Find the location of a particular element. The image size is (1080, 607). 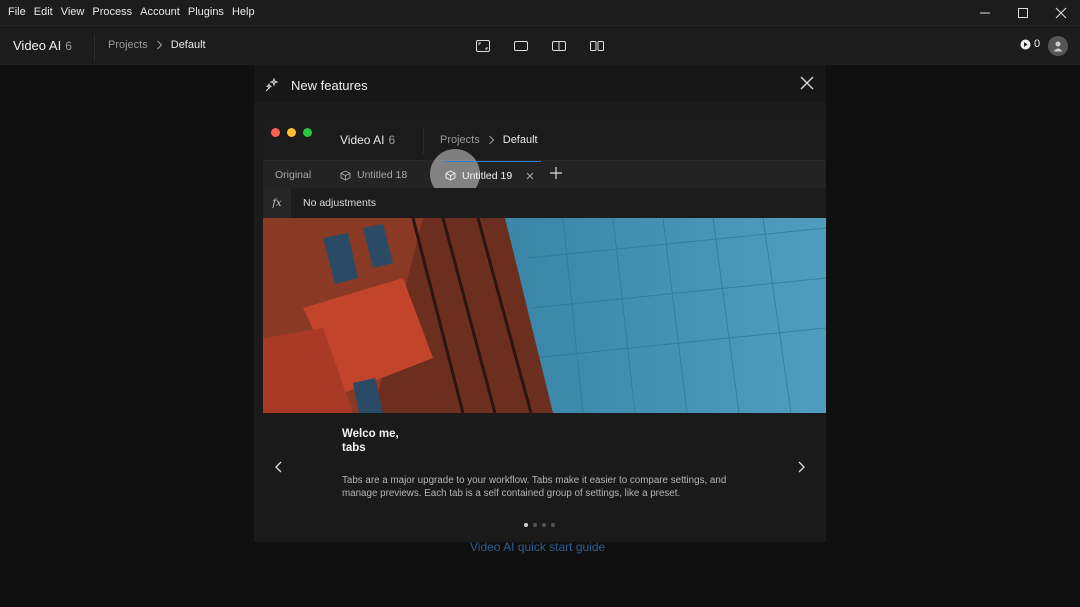

menu-file: File is located at coordinates (17, 12).